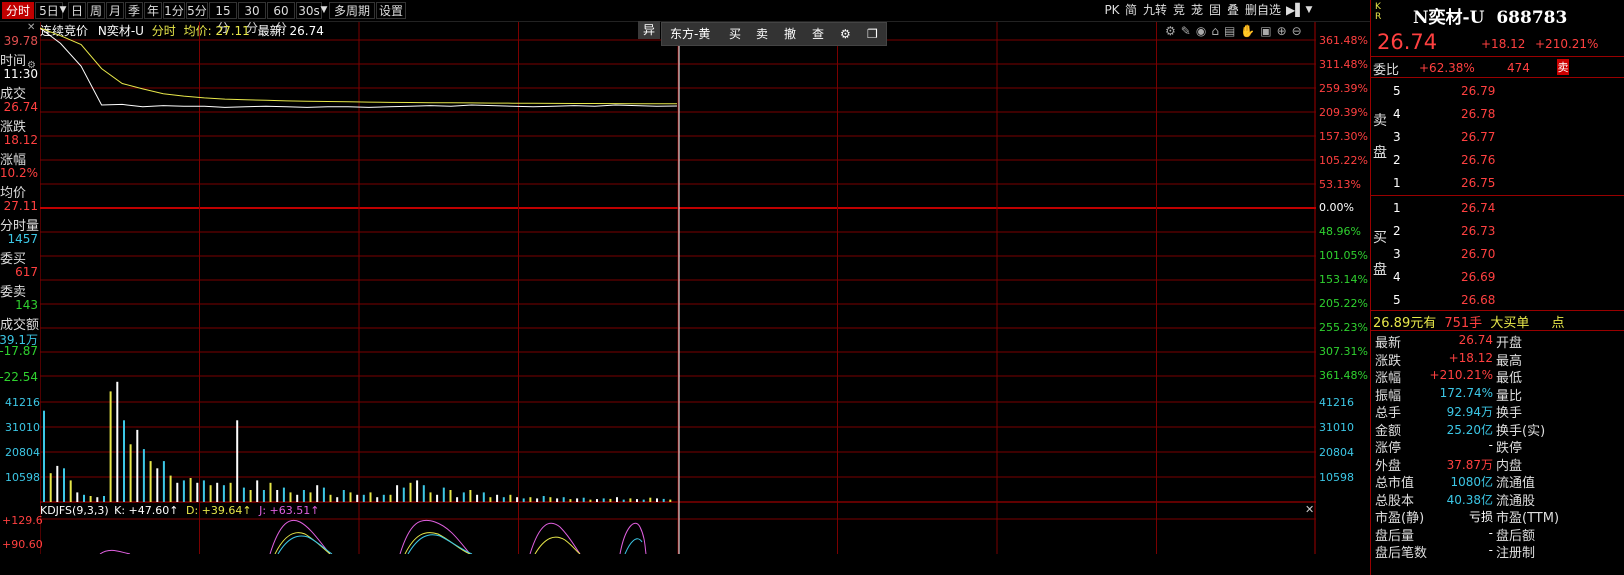  I want to click on simple-button: 简, so click(1131, 10).